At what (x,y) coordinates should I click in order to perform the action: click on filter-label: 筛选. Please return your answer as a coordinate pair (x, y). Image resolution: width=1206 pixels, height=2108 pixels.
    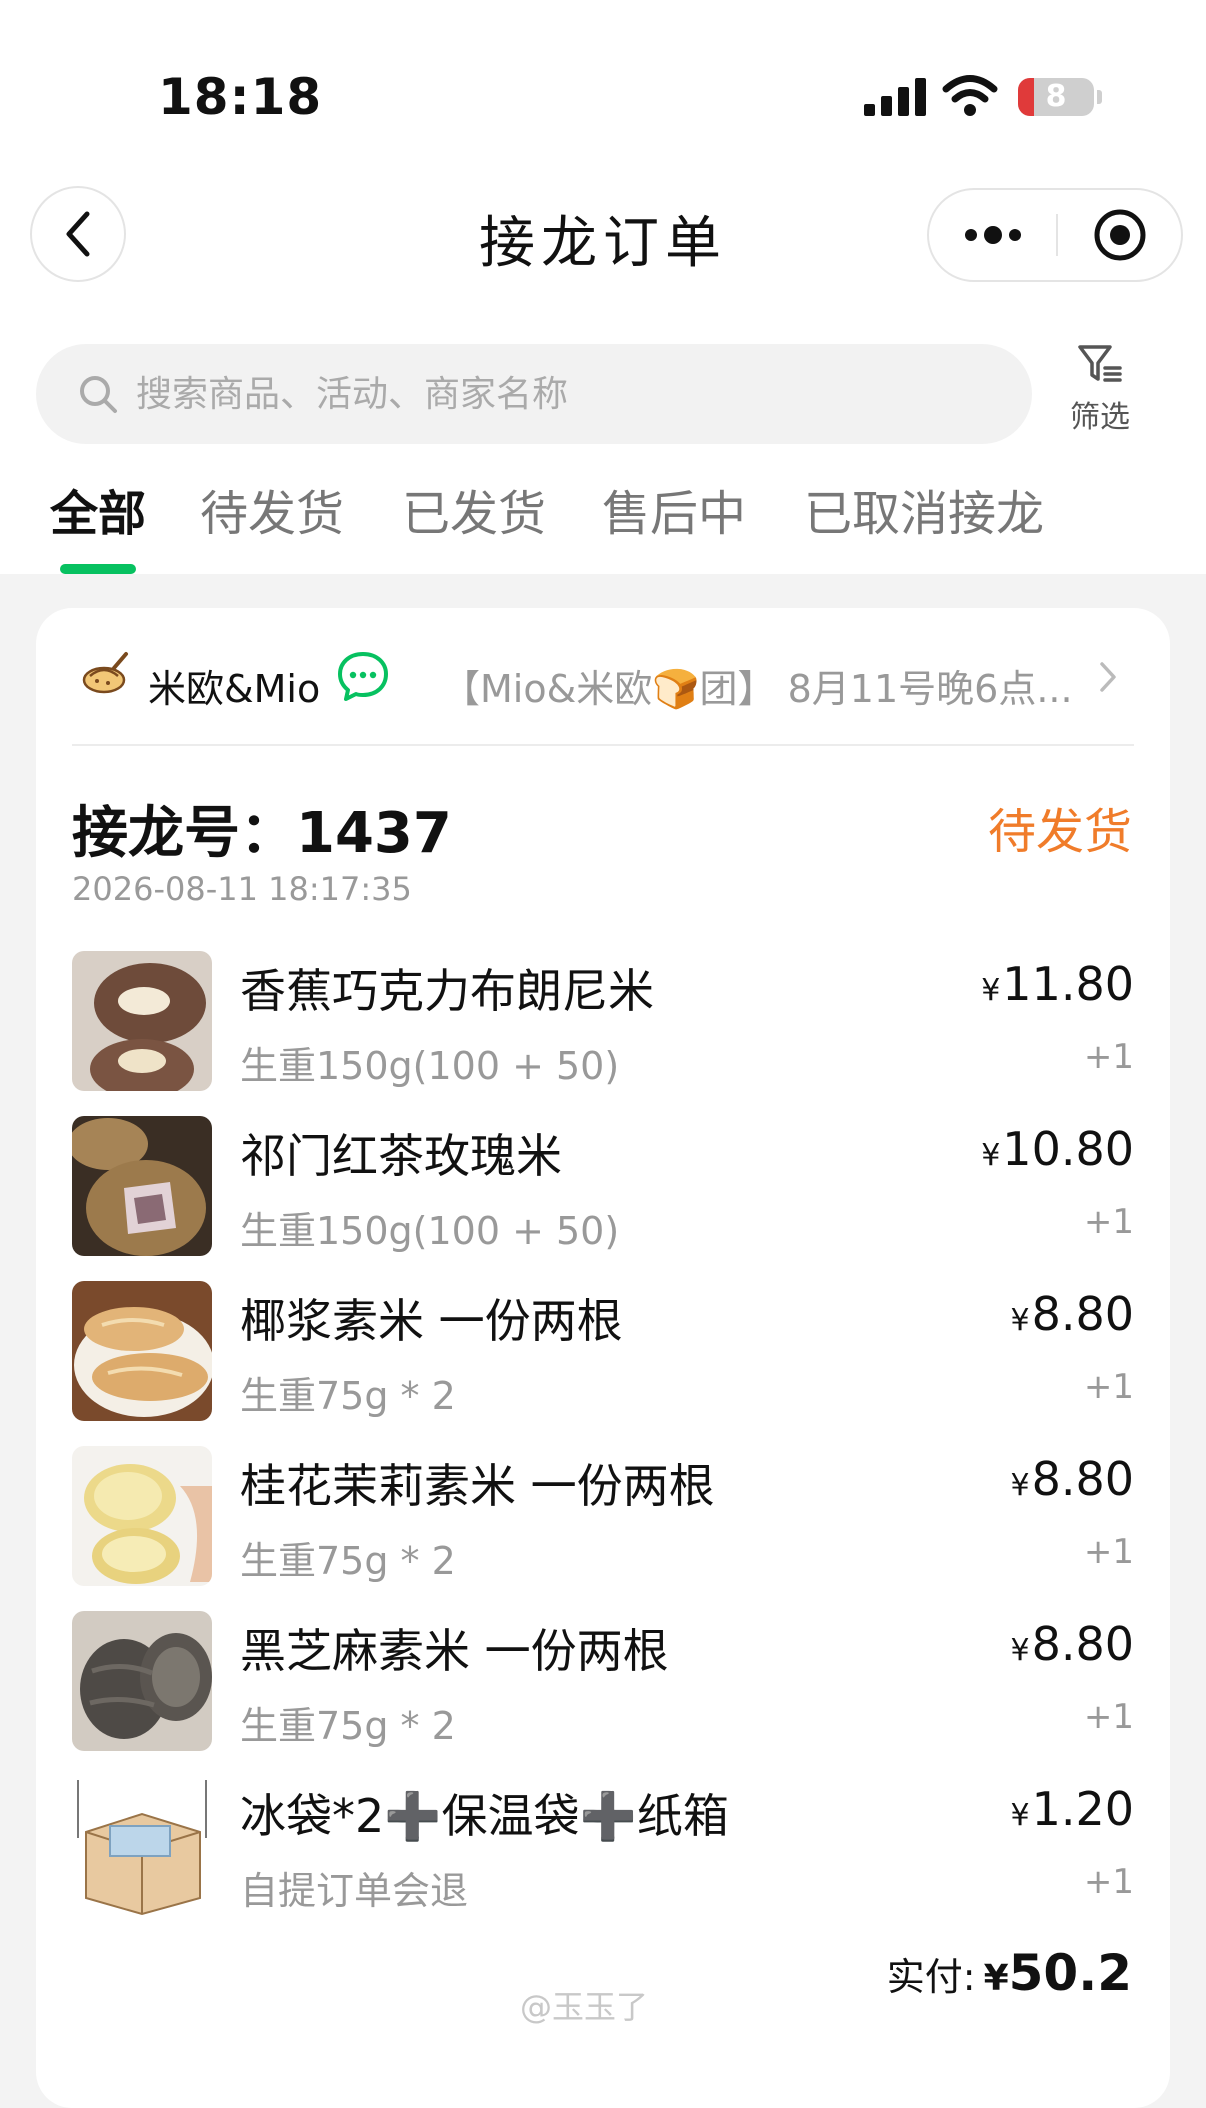
    Looking at the image, I should click on (1100, 417).